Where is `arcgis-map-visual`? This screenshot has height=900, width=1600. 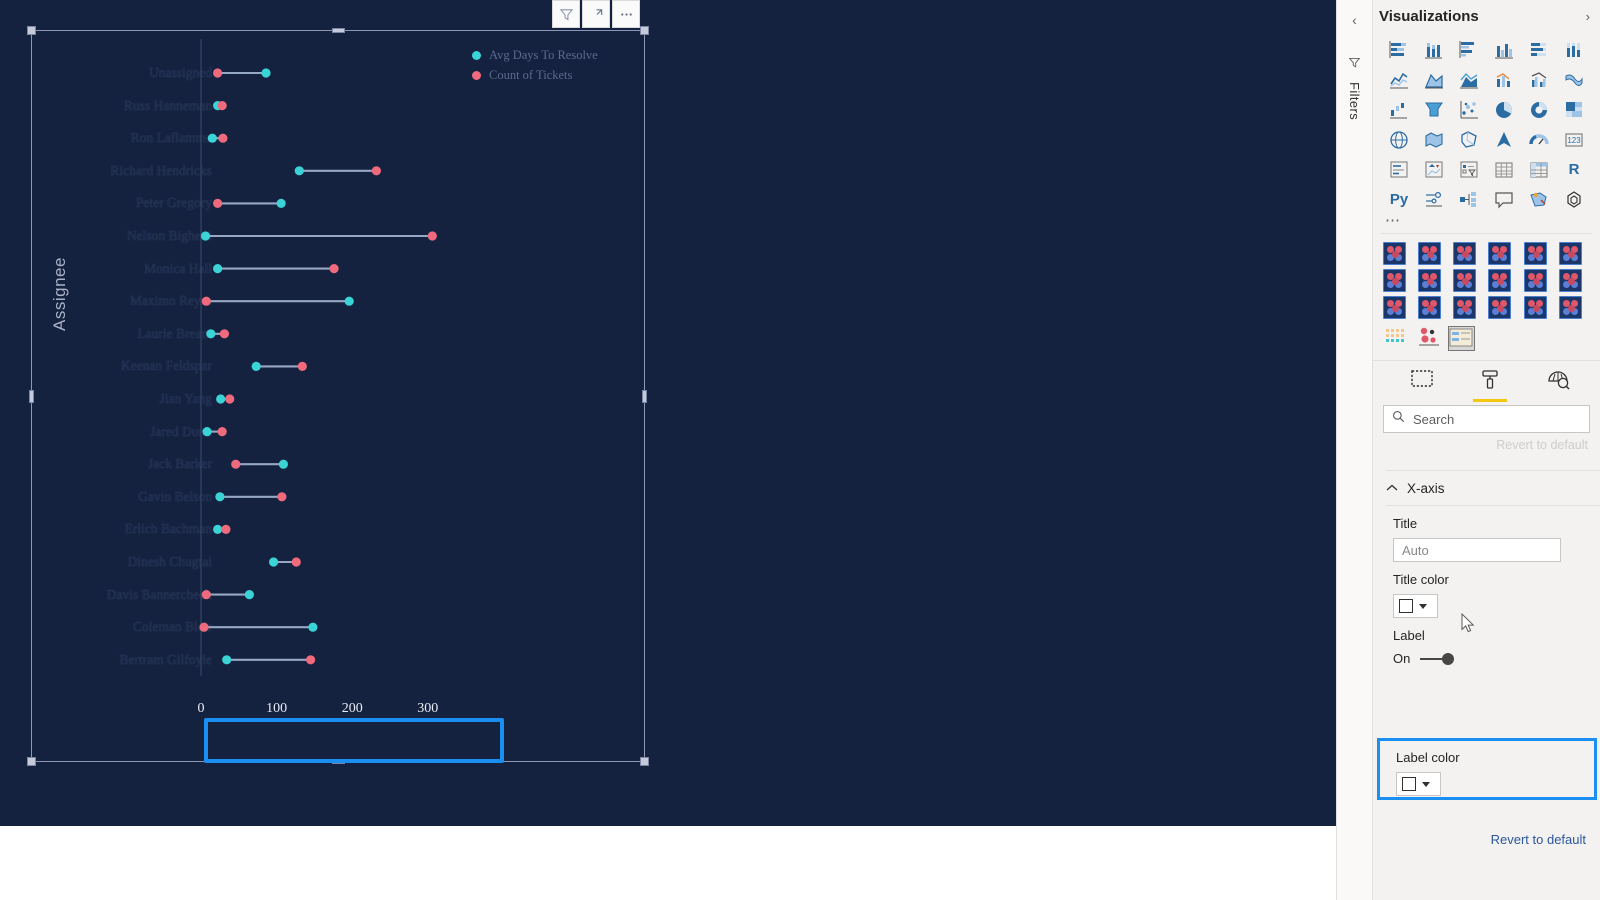 arcgis-map-visual is located at coordinates (1504, 139).